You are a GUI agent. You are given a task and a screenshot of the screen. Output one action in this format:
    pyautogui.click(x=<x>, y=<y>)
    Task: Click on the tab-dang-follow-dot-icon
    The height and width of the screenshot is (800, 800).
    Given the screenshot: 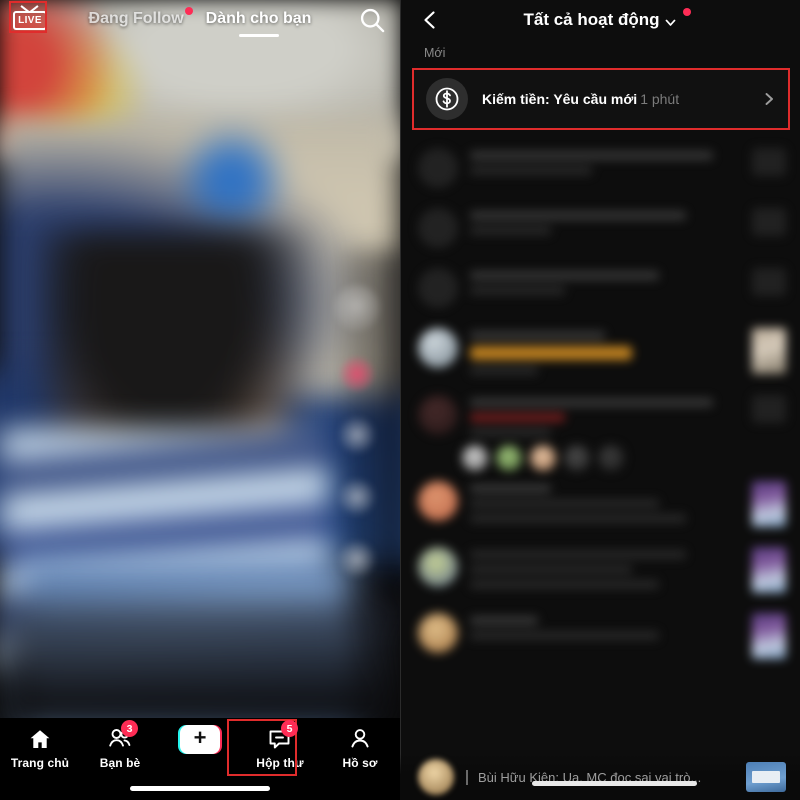 What is the action you would take?
    pyautogui.click(x=188, y=11)
    